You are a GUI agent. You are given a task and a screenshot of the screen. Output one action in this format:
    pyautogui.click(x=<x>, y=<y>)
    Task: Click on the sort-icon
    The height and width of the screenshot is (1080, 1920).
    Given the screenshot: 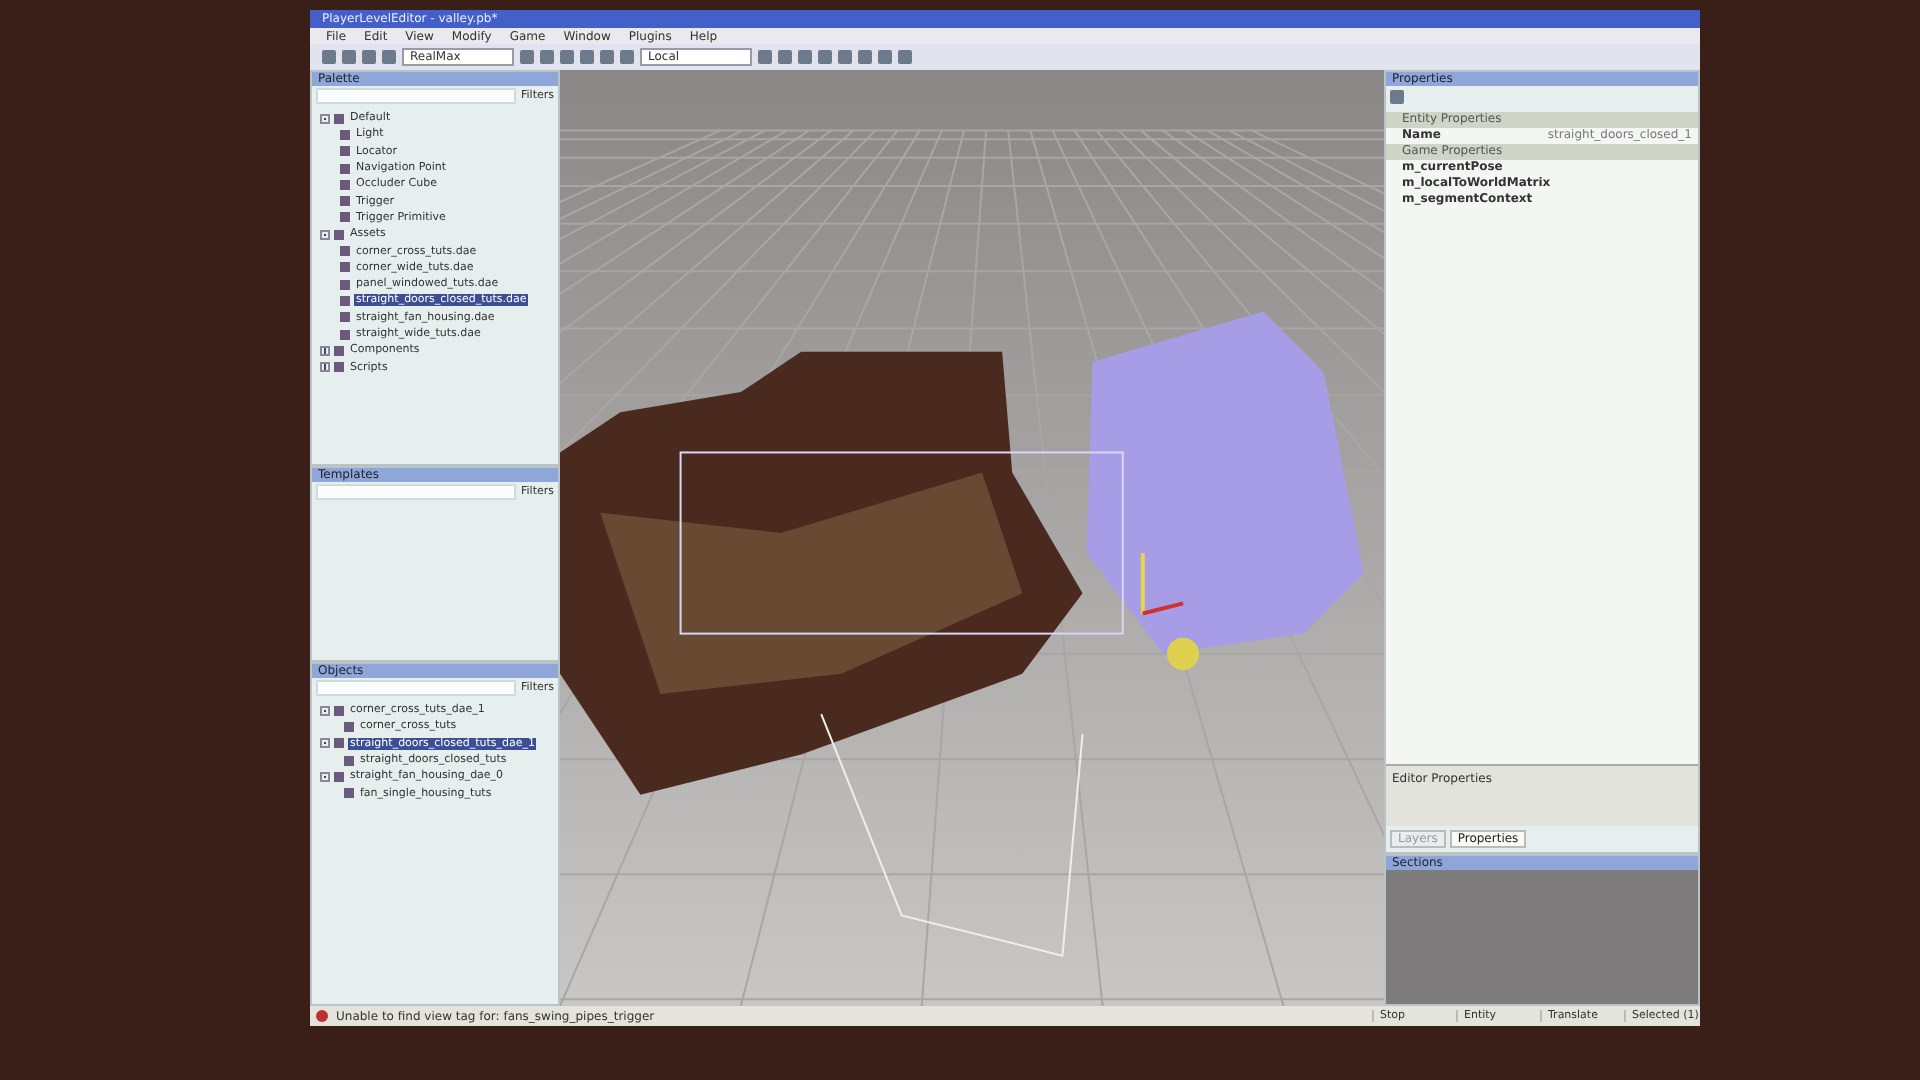 What is the action you would take?
    pyautogui.click(x=1397, y=97)
    